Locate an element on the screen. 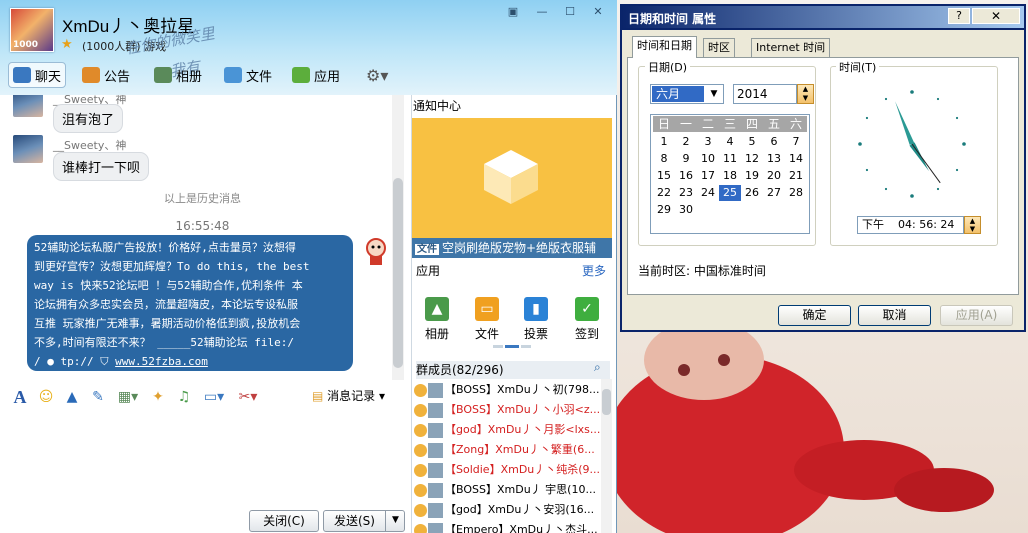 The width and height of the screenshot is (1028, 533). announcement-icon is located at coordinates (91, 75).